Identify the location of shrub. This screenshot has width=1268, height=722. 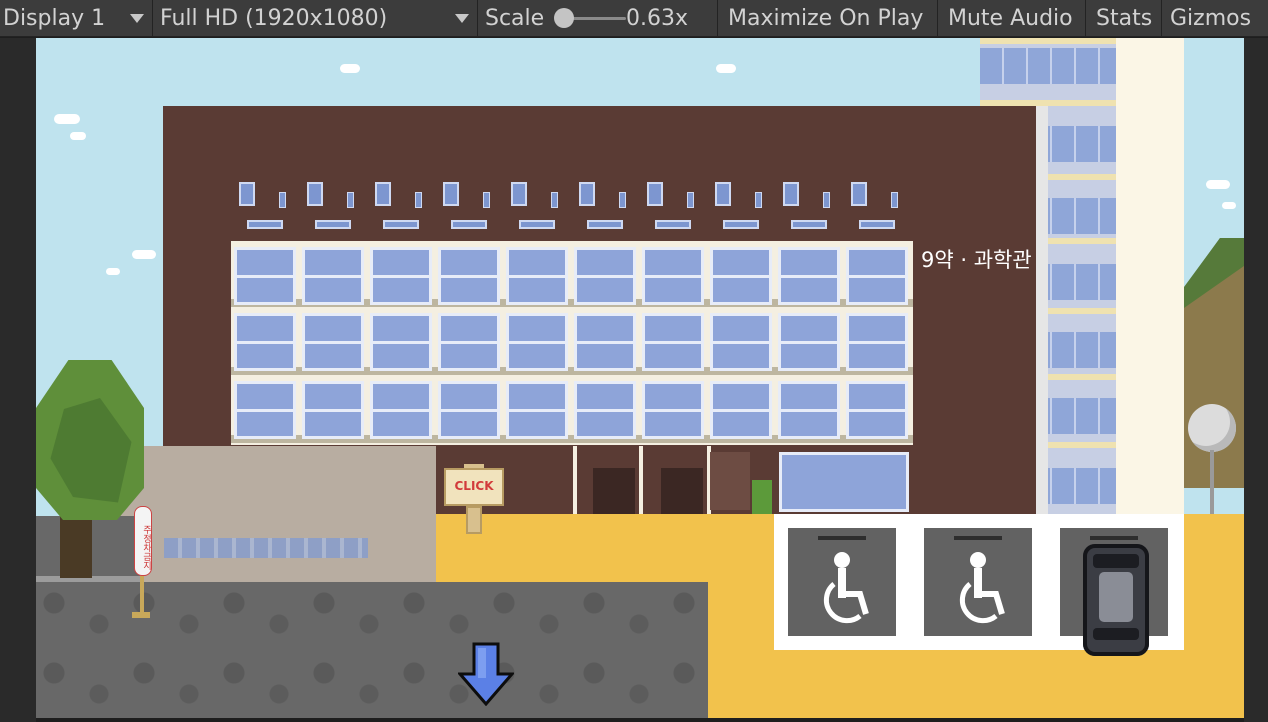
(762, 497).